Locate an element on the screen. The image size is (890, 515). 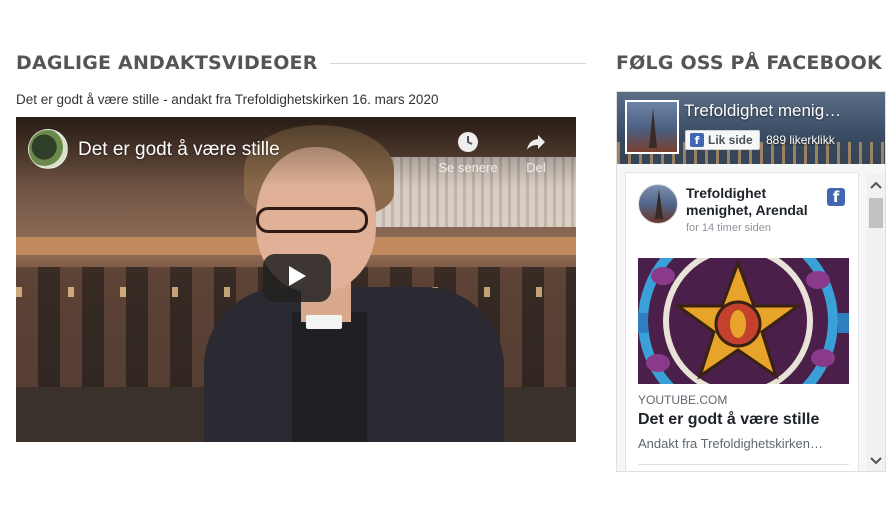
video-title: Det er godt å være stille is located at coordinates (179, 150).